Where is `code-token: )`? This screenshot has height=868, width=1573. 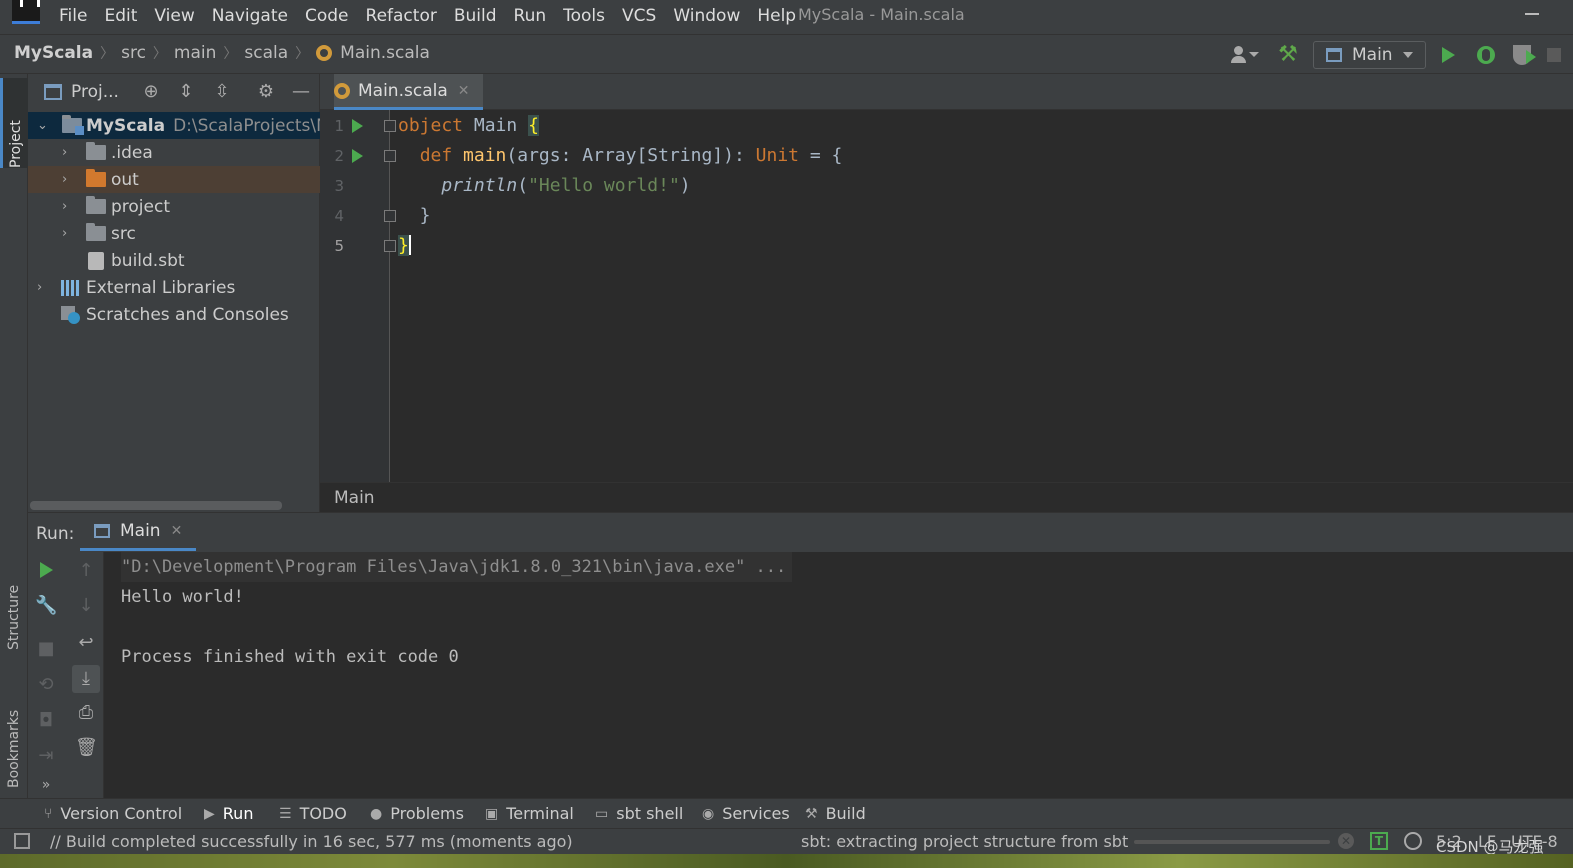
code-token: ) is located at coordinates (685, 185).